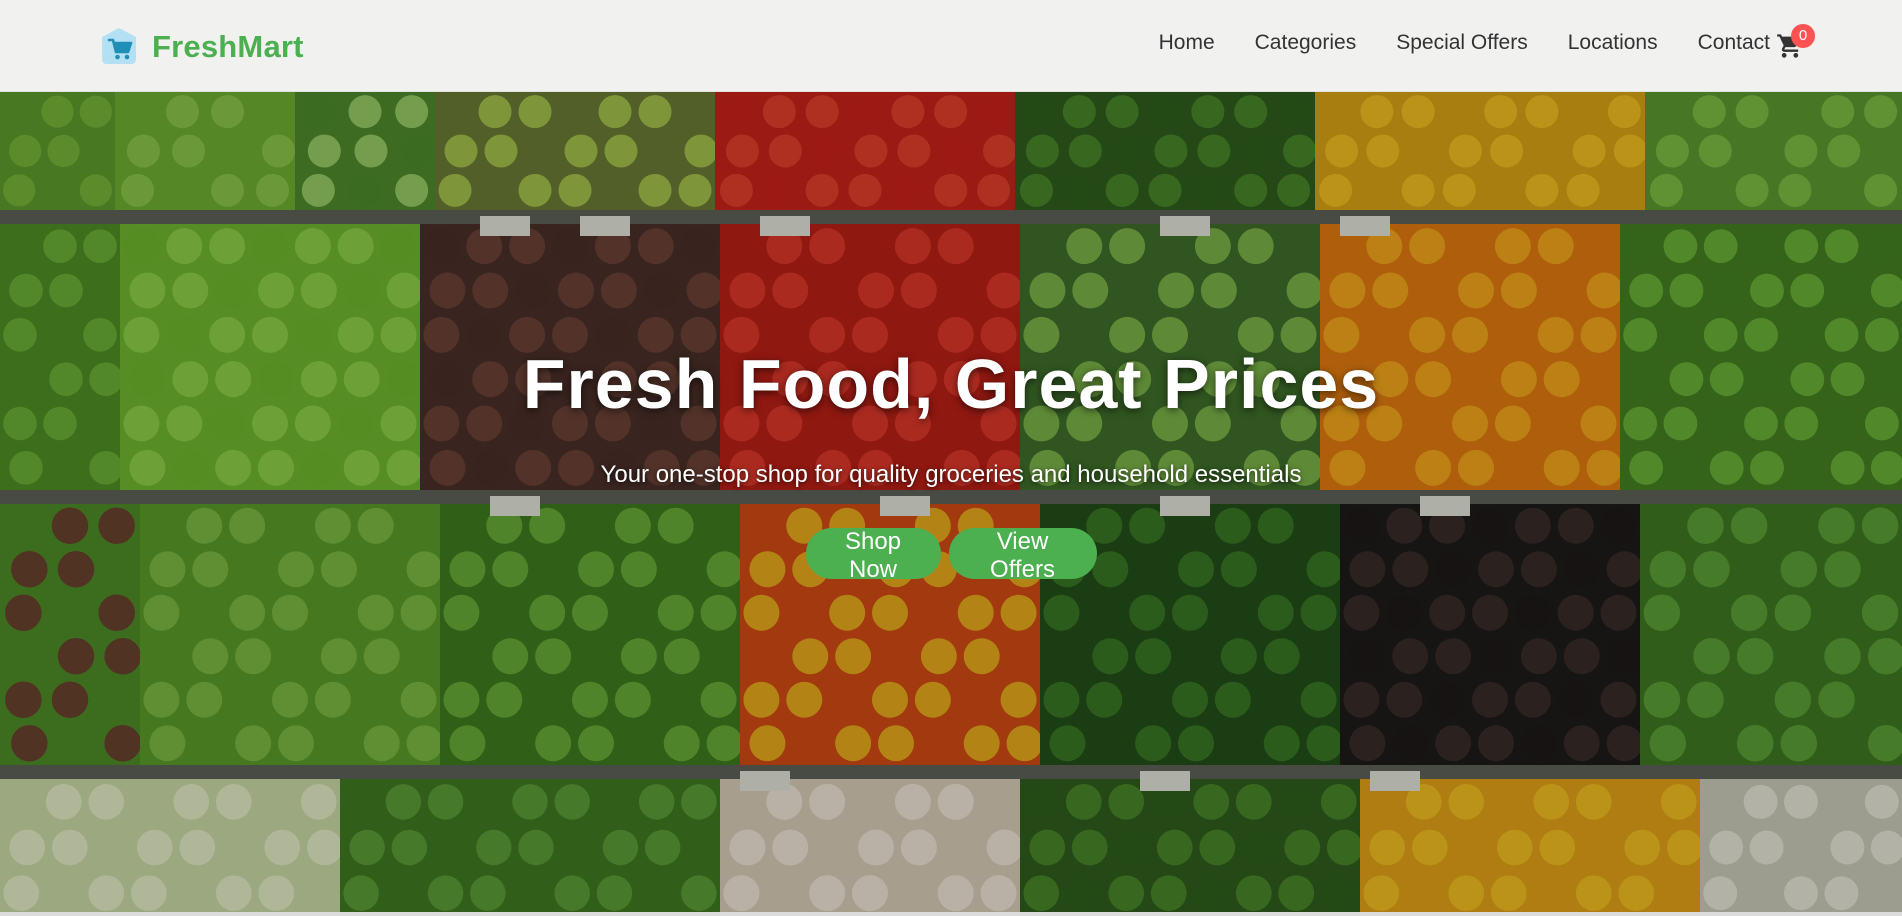 This screenshot has height=916, width=1902. I want to click on hero-buttons: Shop Now View Offers, so click(951, 555).